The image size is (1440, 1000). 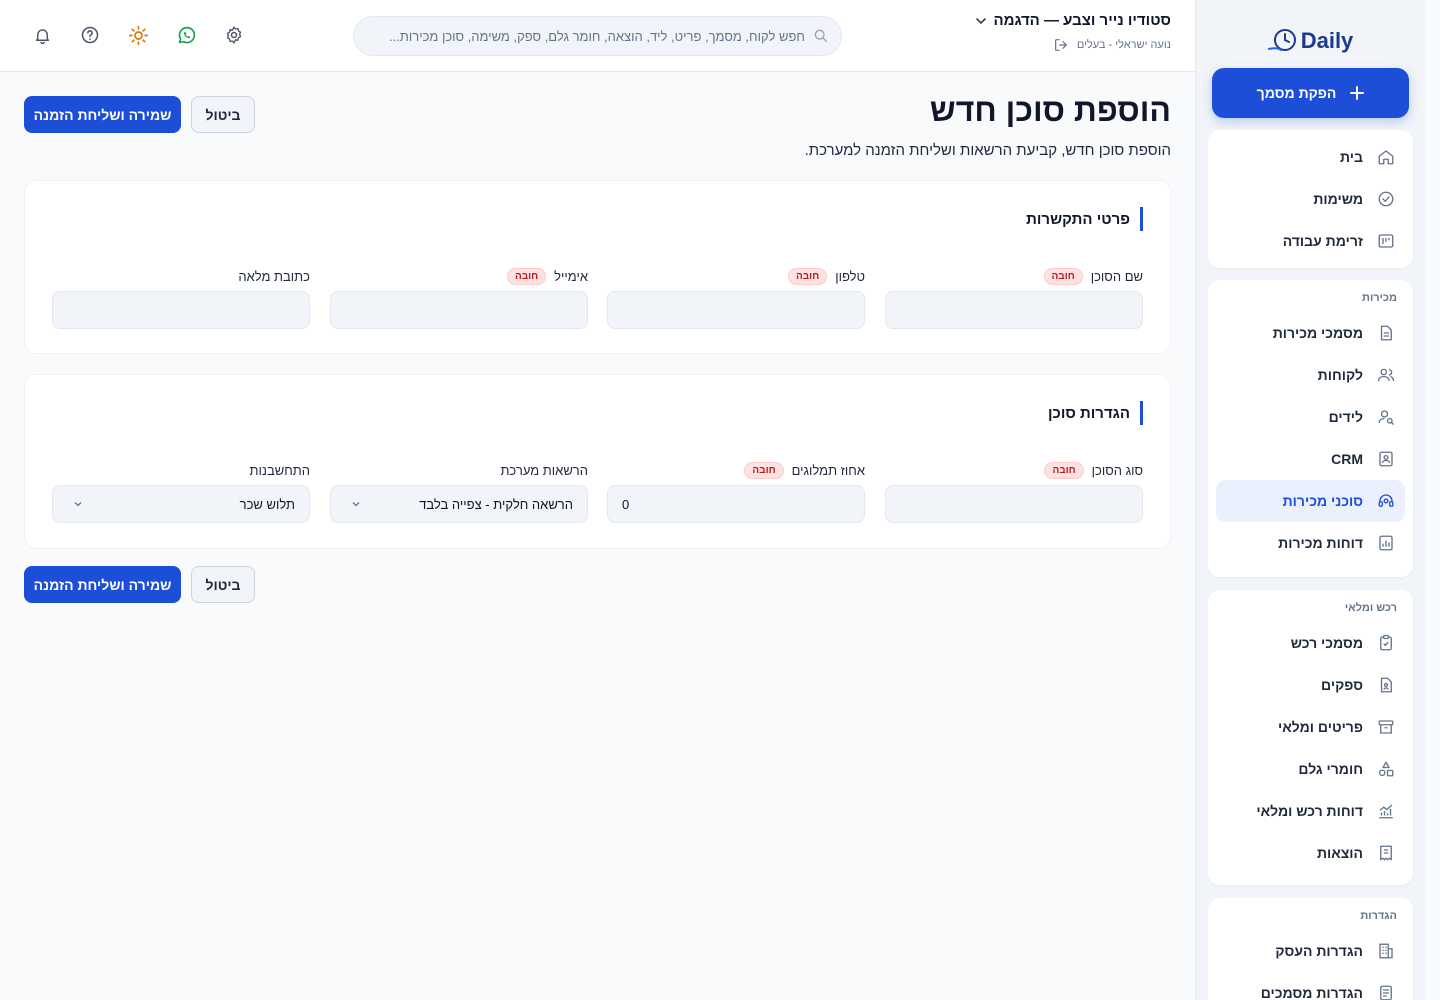 I want to click on email-field: אימייל חובה, so click(x=459, y=297).